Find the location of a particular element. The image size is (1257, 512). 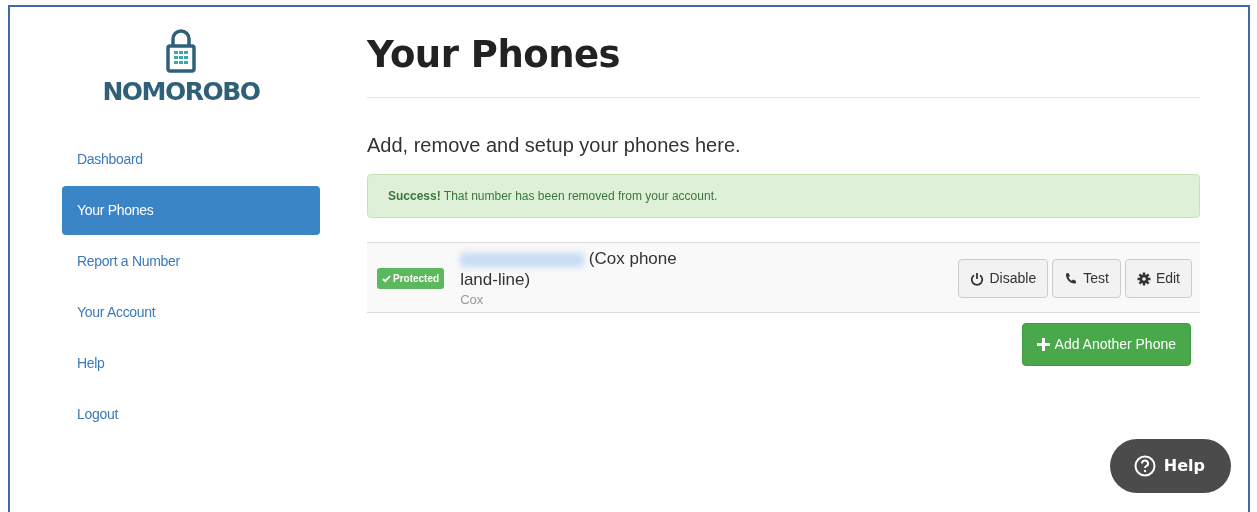

sidebar-link: Help is located at coordinates (191, 363).